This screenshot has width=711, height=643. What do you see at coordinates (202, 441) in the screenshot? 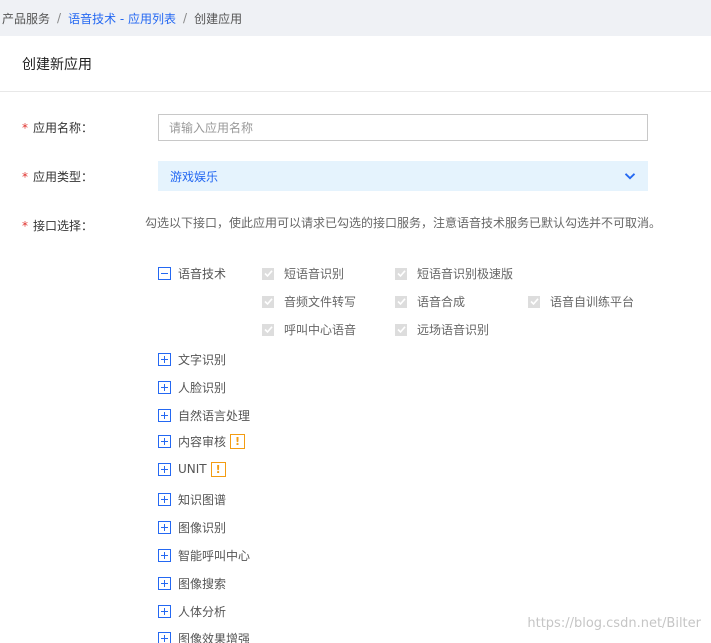
I see `tree-group-content-review: 内容审核 !` at bounding box center [202, 441].